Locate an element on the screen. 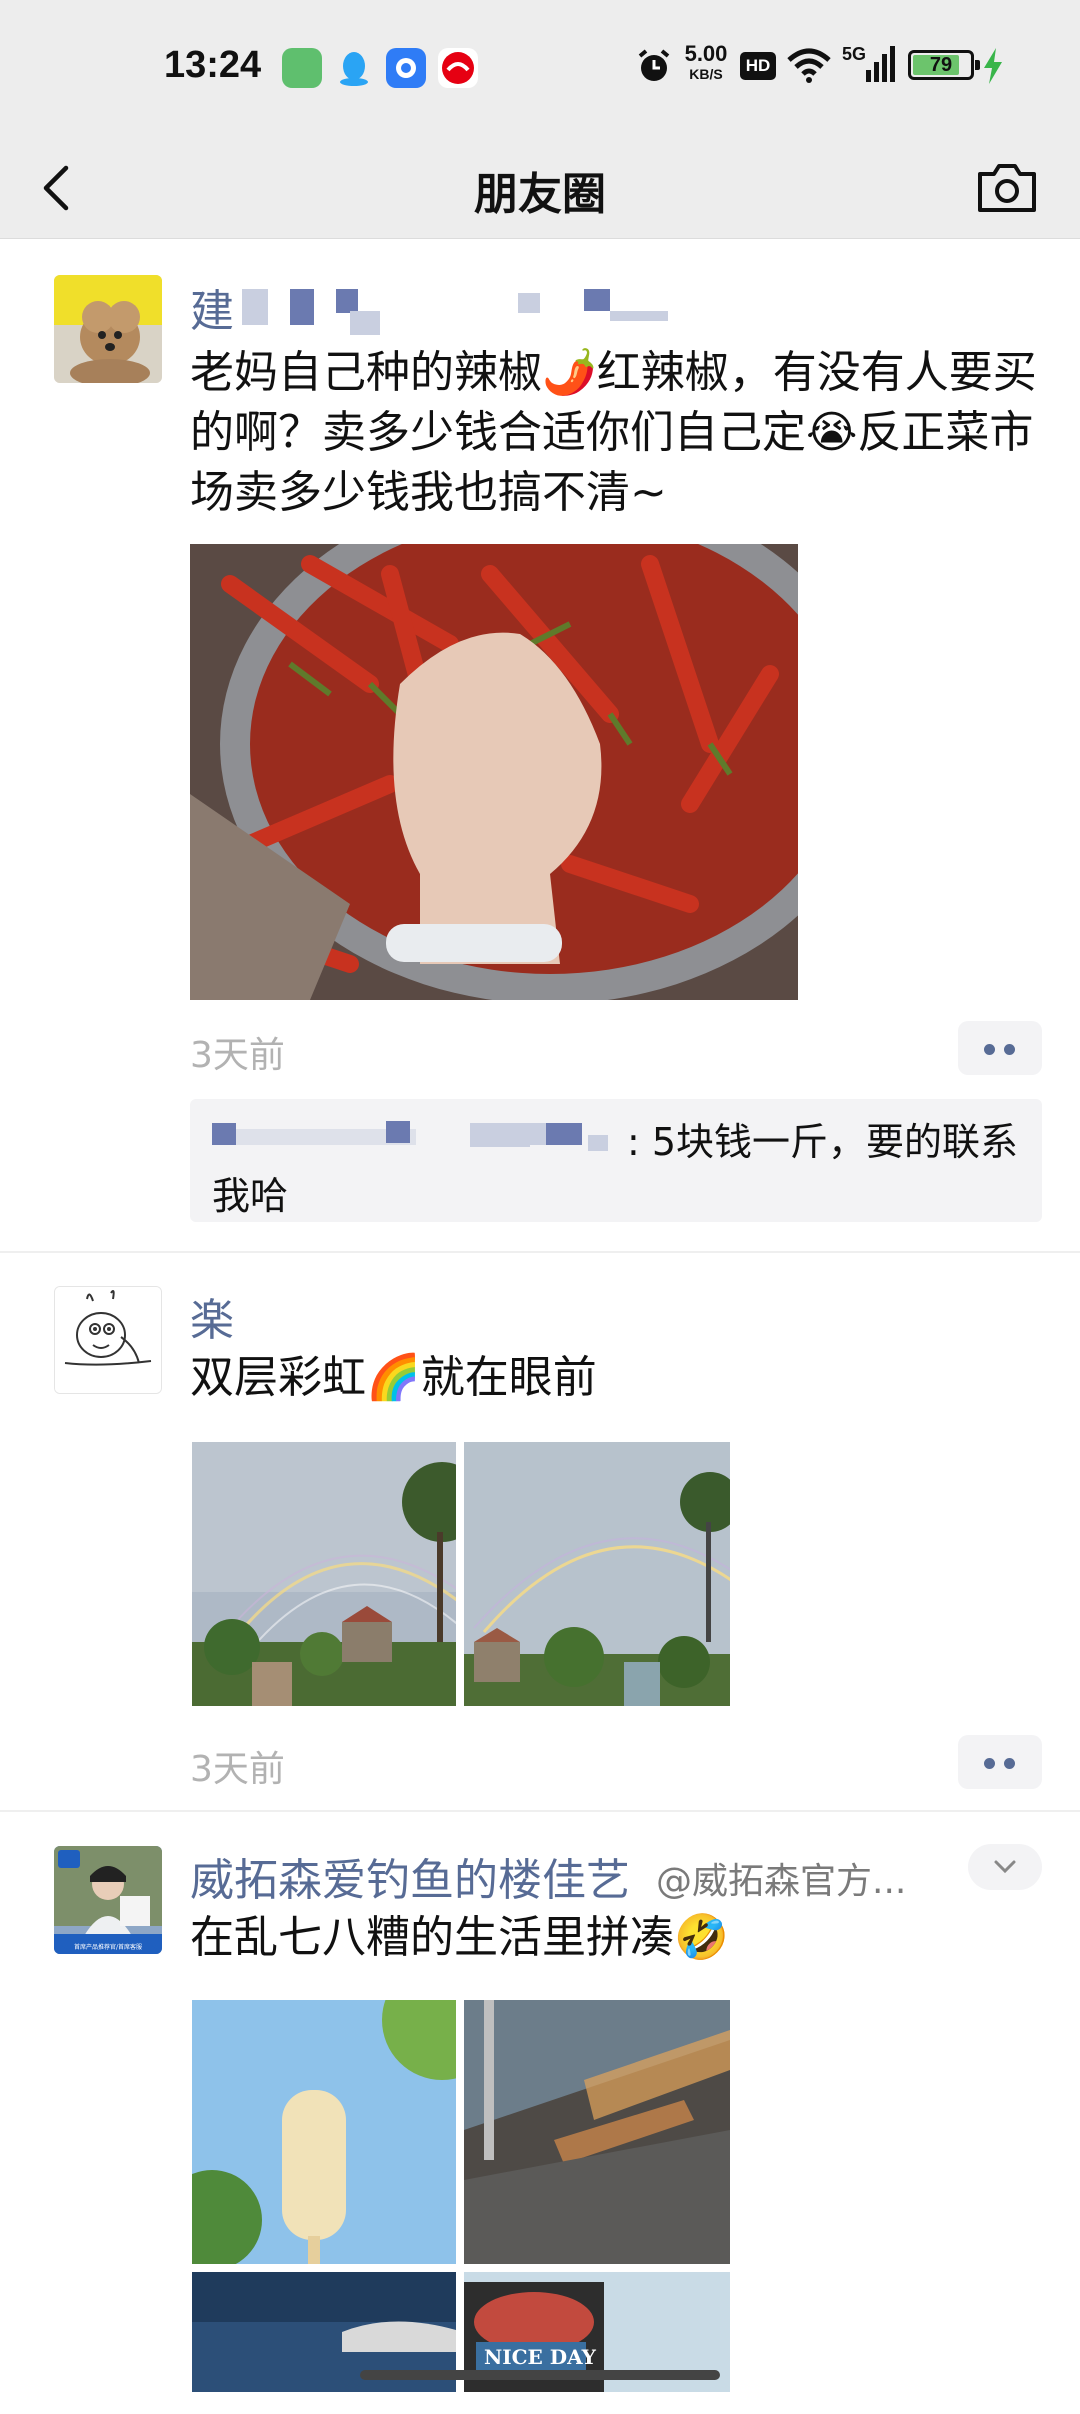  comment-text: : 5块钱一斤，要的联系我哈 is located at coordinates (615, 1169).